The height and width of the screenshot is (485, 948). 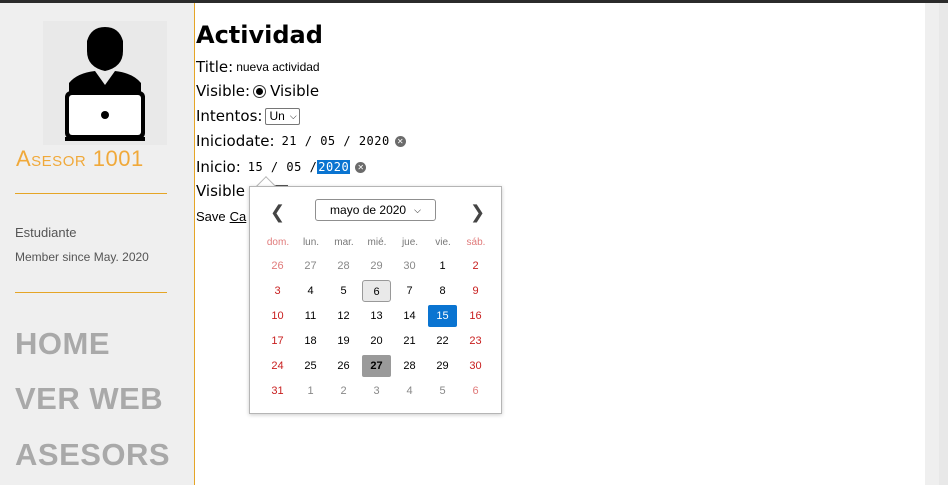 What do you see at coordinates (218, 167) in the screenshot?
I see `inicio-label: Inicio:` at bounding box center [218, 167].